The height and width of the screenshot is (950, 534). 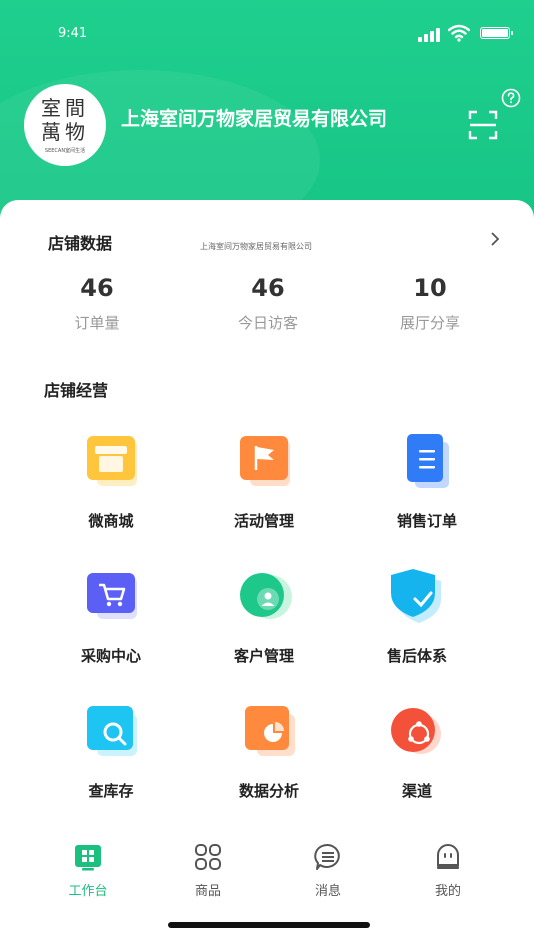 I want to click on help-icon, so click(x=511, y=98).